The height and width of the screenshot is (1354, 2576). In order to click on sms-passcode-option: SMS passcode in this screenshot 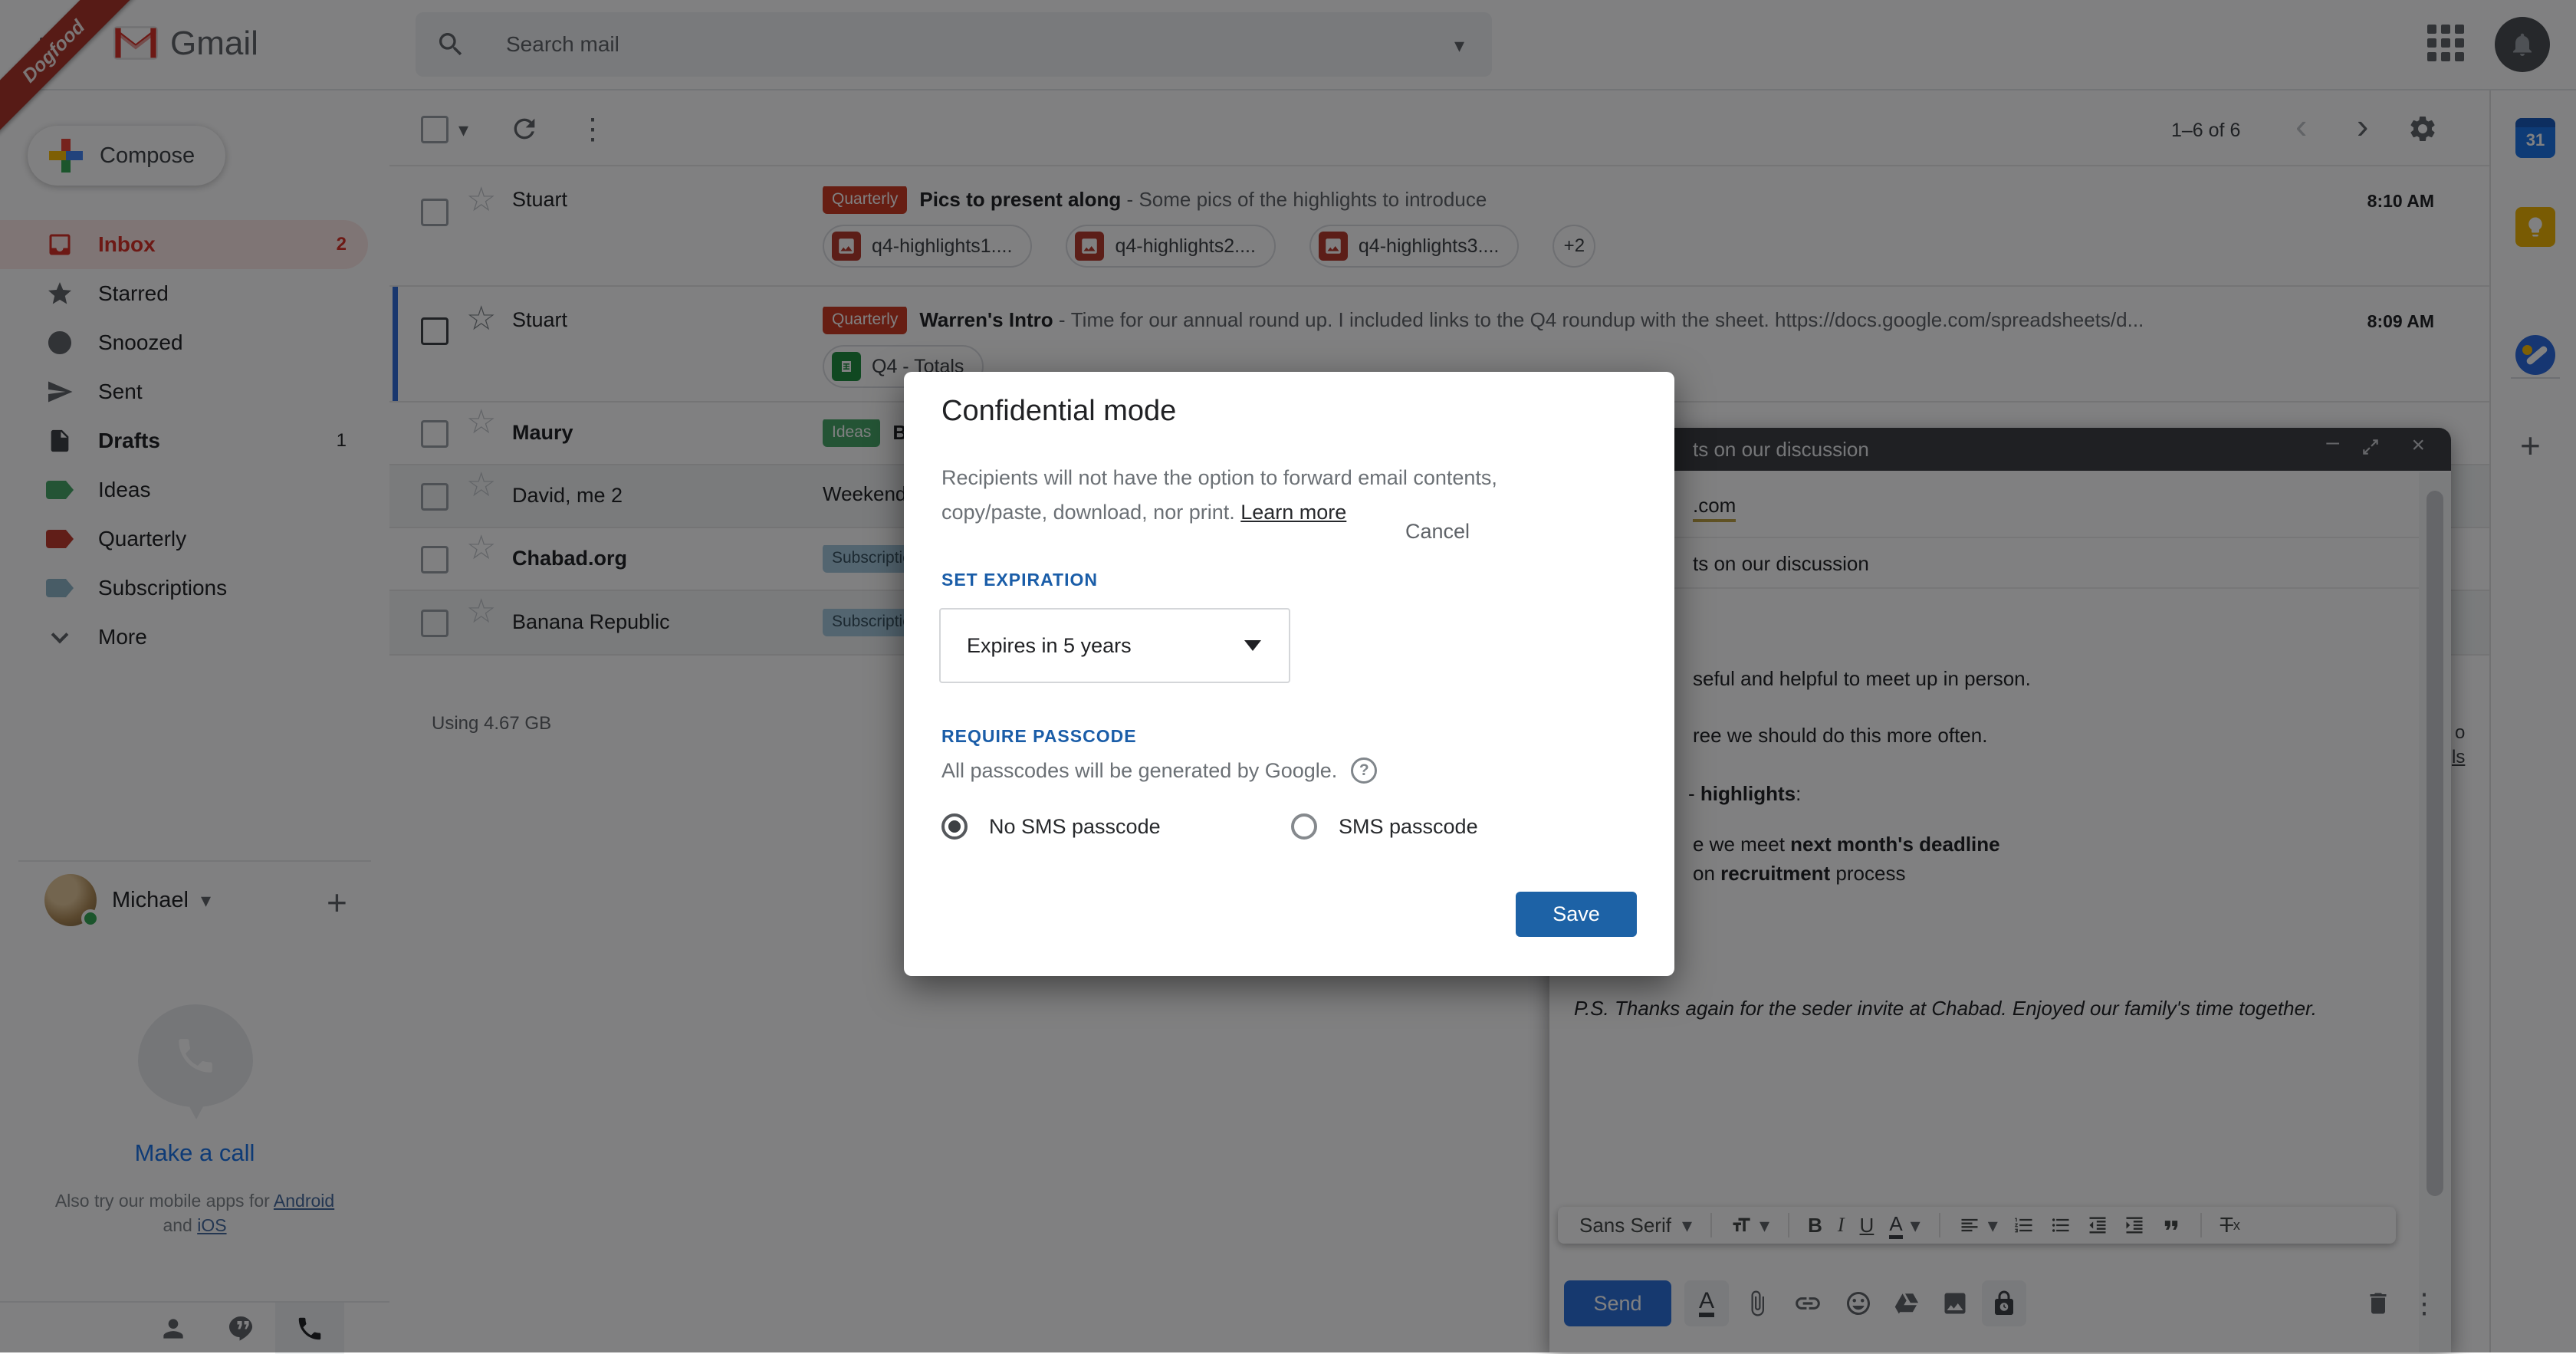, I will do `click(1384, 827)`.